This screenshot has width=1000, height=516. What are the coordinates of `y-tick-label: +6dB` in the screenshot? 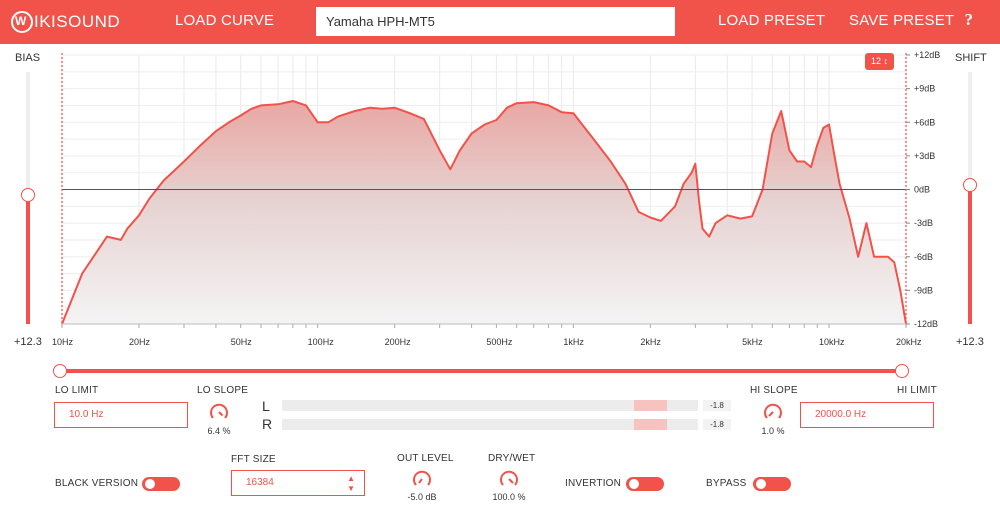 It's located at (924, 122).